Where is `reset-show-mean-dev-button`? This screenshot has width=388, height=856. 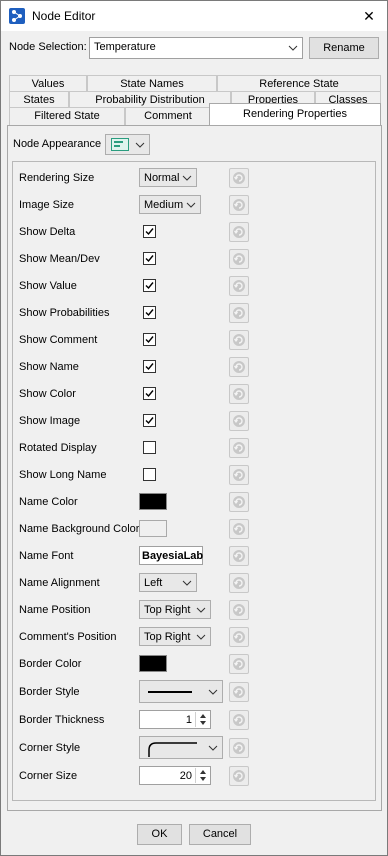 reset-show-mean-dev-button is located at coordinates (239, 259).